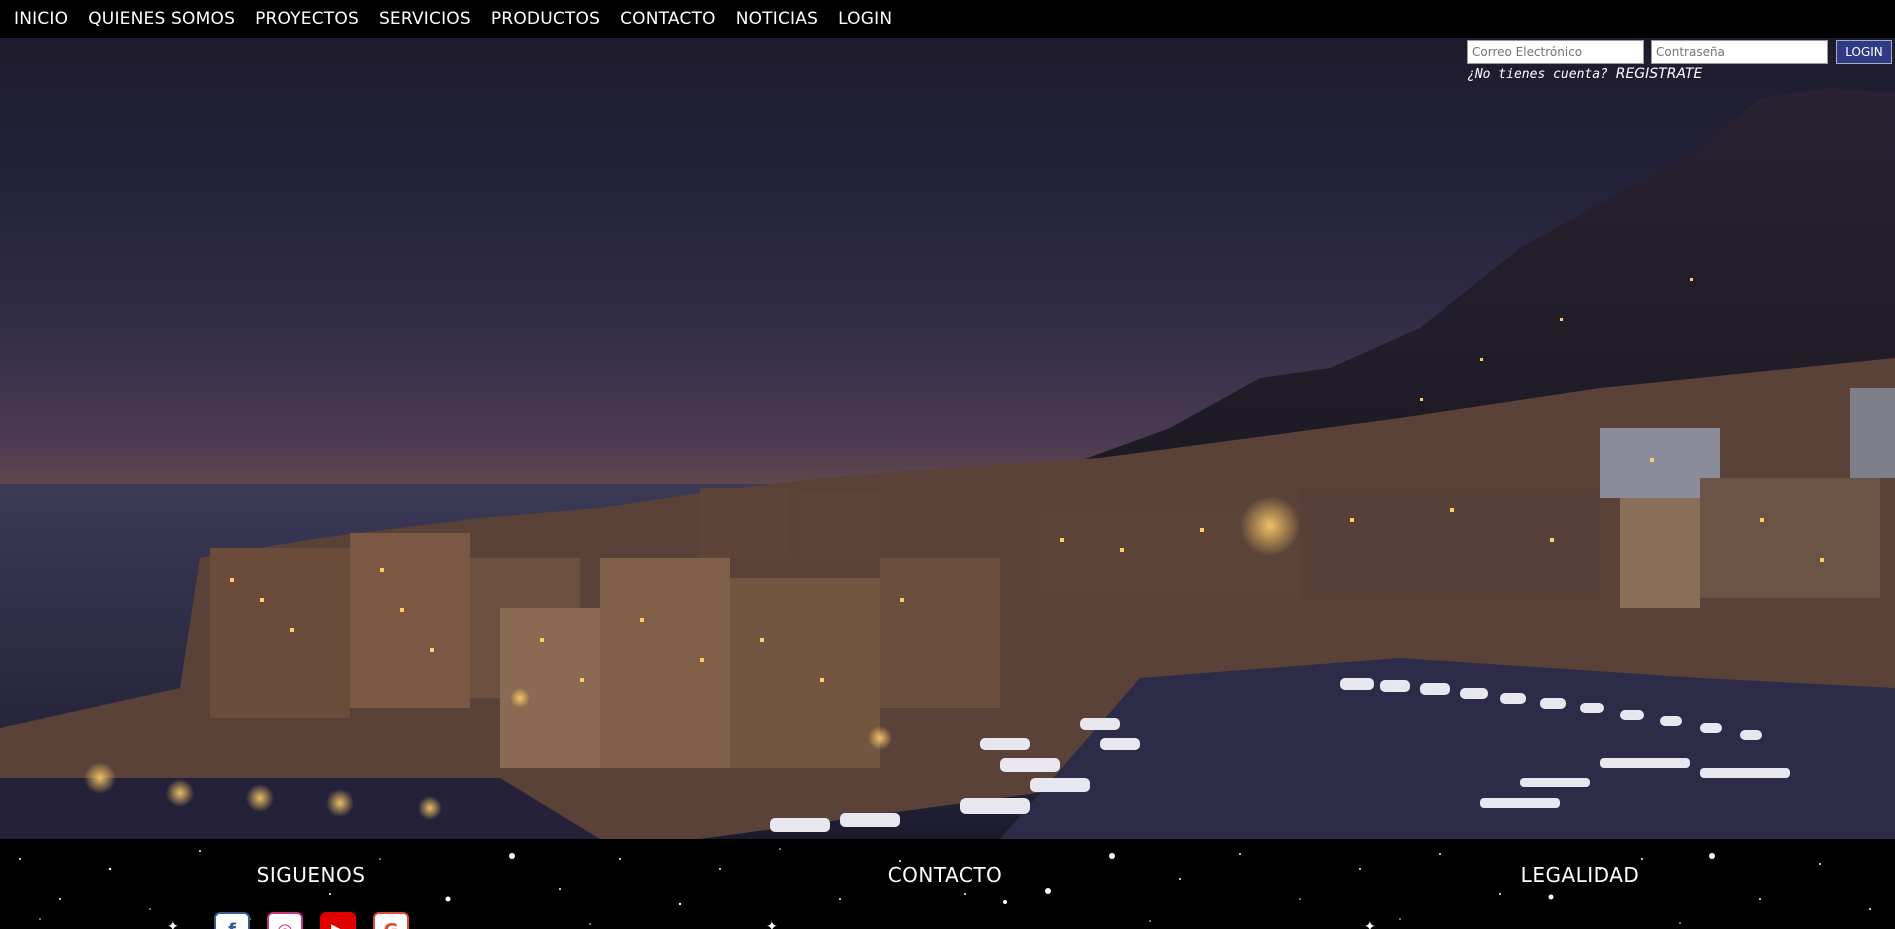 This screenshot has height=929, width=1895. Describe the element at coordinates (161, 19) in the screenshot. I see `nav-item-quienes-somos: QUIENES SOMOS` at that location.